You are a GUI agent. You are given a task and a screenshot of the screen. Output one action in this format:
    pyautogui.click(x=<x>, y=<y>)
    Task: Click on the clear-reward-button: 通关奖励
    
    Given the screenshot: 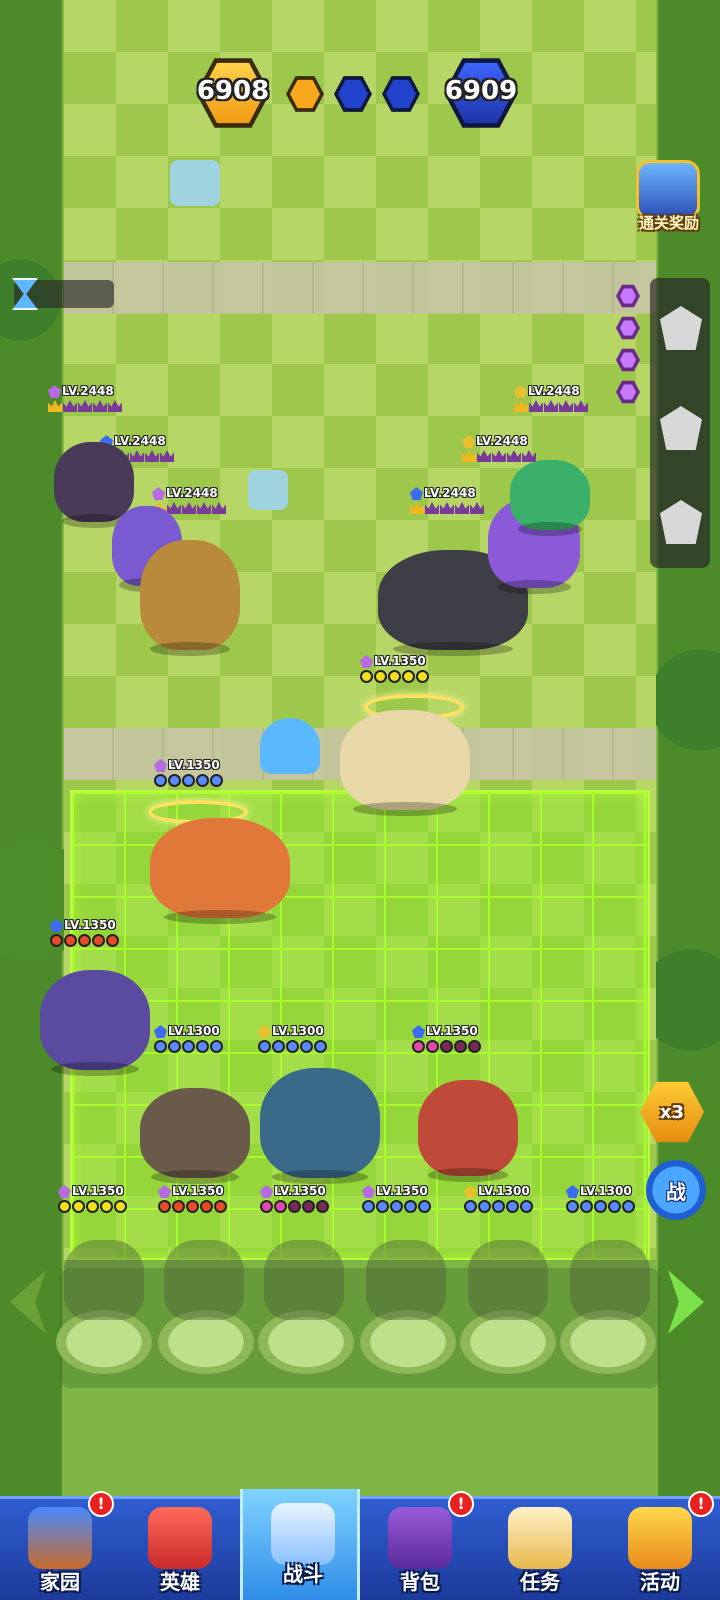 What is the action you would take?
    pyautogui.click(x=669, y=200)
    